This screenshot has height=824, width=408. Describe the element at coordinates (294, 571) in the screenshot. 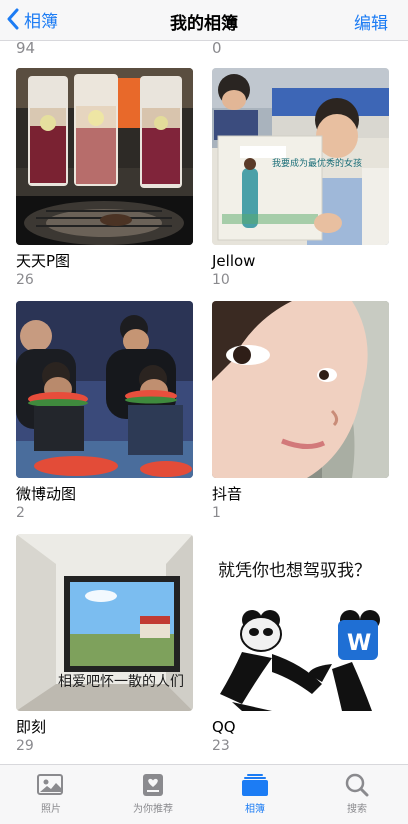

I see `meme-caption: 就凭你也想驾驭我？` at that location.